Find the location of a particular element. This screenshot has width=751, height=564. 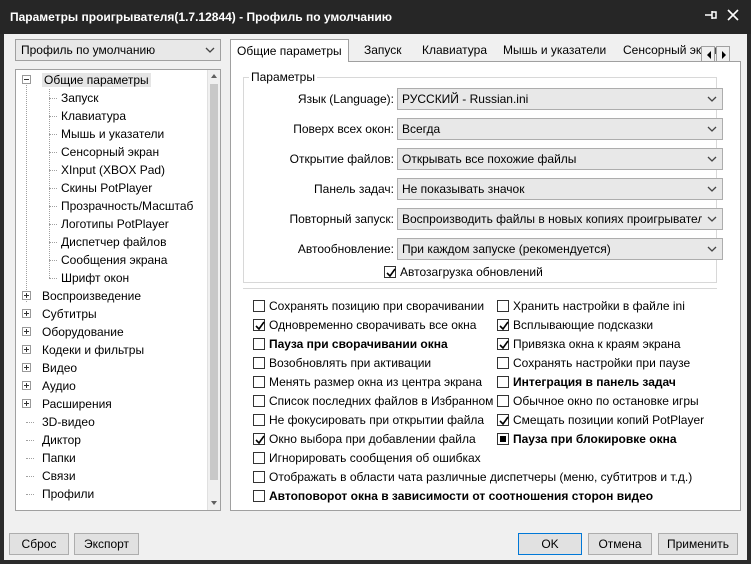

tree-item: Общие параметры is located at coordinates (96, 80).